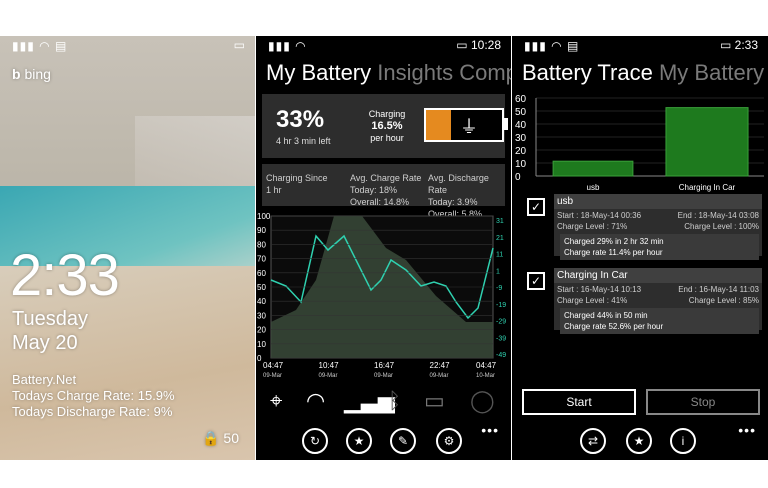 Image resolution: width=768 pixels, height=488 pixels. Describe the element at coordinates (518, 177) in the screenshot. I see `y-tick-label: 0` at that location.